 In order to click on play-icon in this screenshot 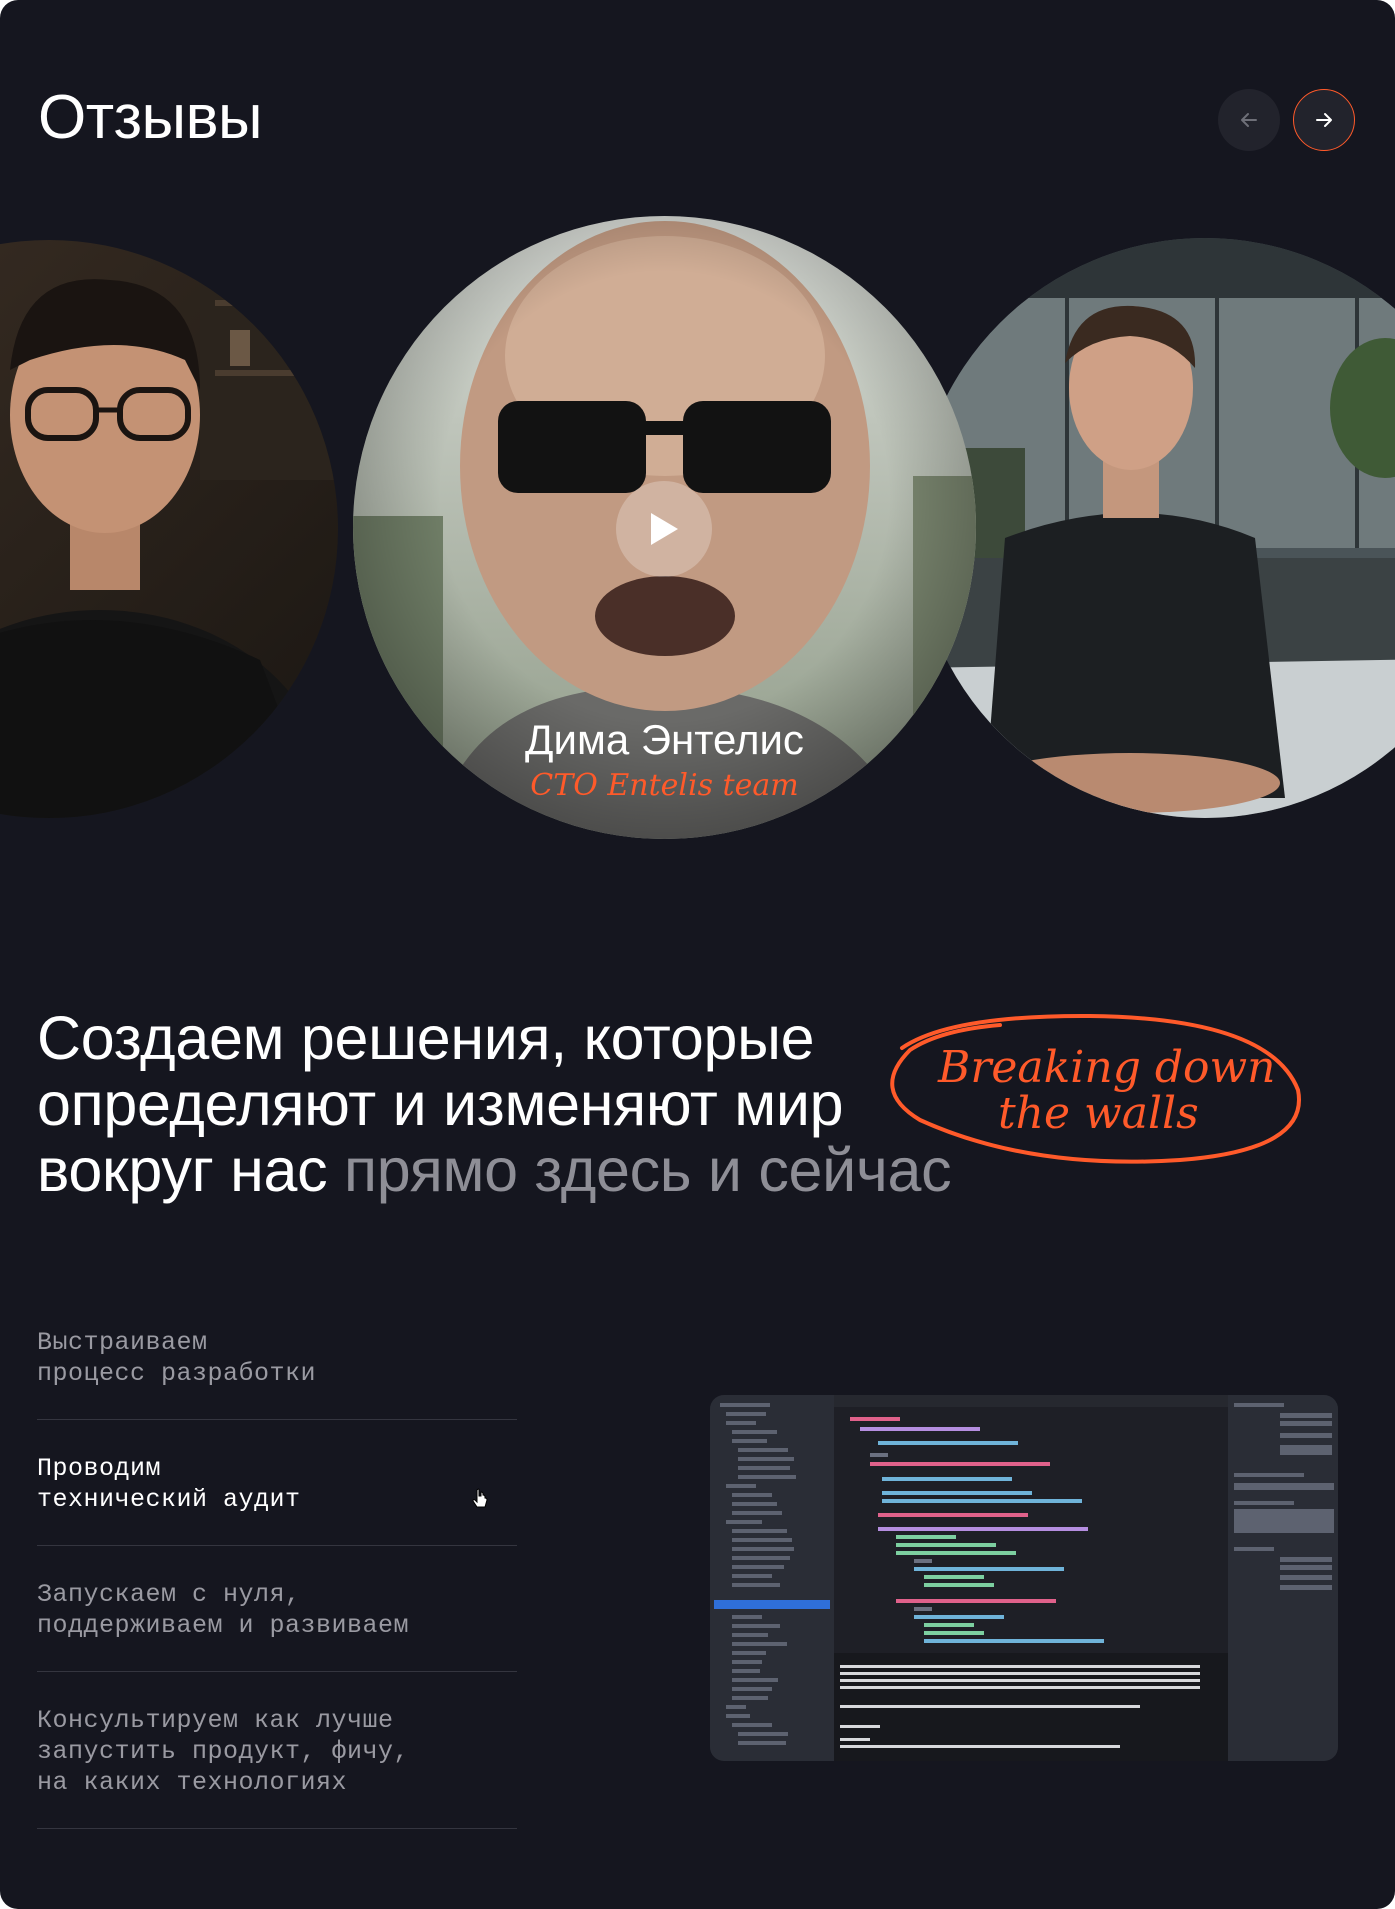, I will do `click(664, 529)`.